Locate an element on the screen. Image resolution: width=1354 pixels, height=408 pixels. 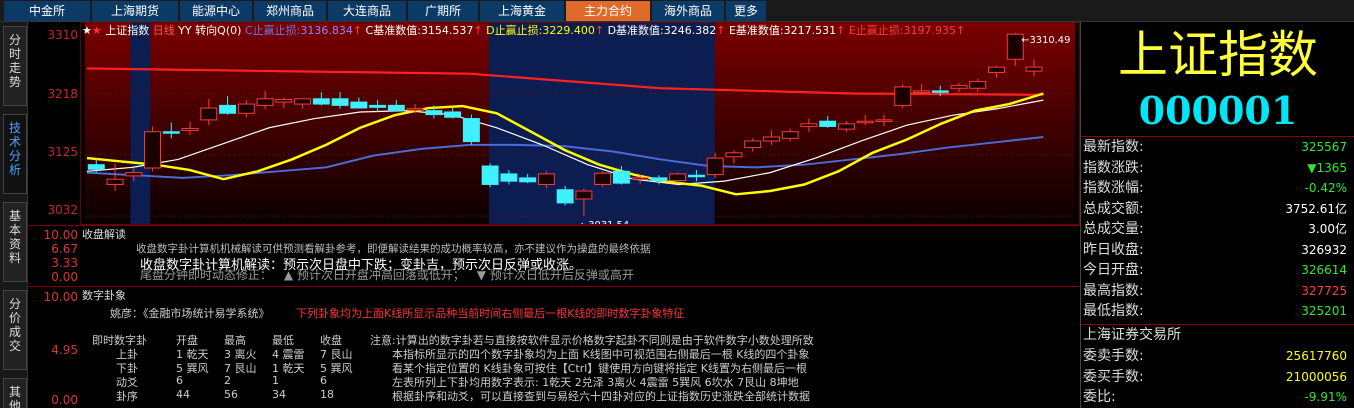
quote-value: 3752.61亿 is located at coordinates (1316, 208).